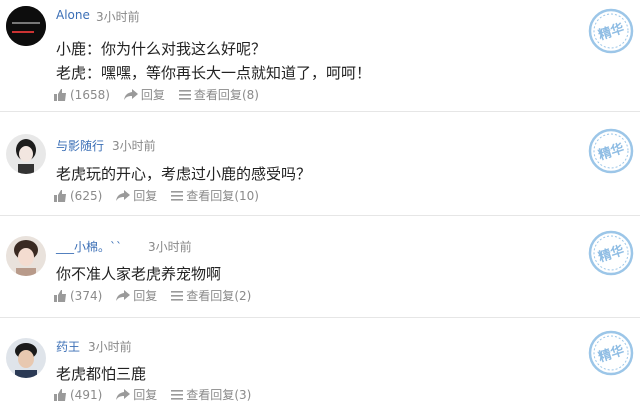 The image size is (640, 403). I want to click on username: 与影随行, so click(80, 145).